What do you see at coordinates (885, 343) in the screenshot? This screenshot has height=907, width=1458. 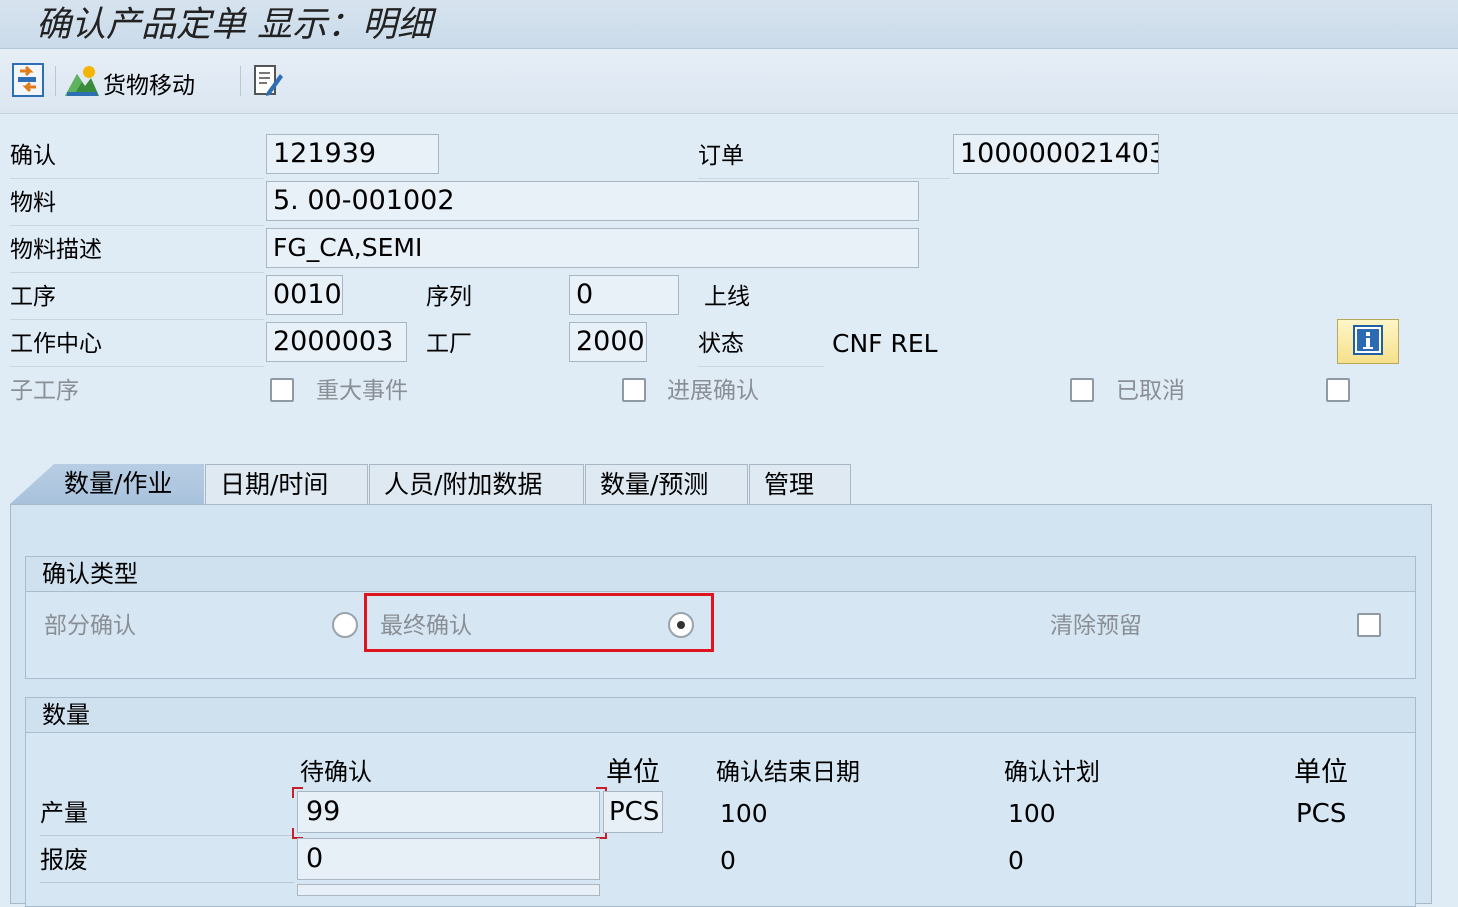 I see `status-value: CNF REL` at bounding box center [885, 343].